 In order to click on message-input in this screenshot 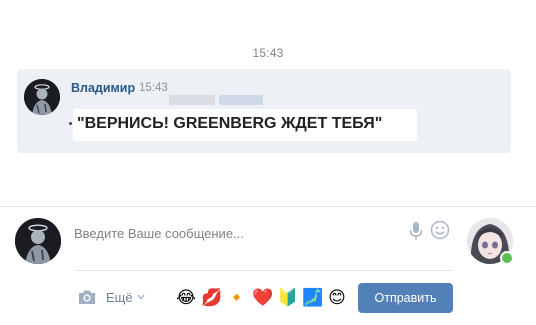, I will do `click(264, 233)`.